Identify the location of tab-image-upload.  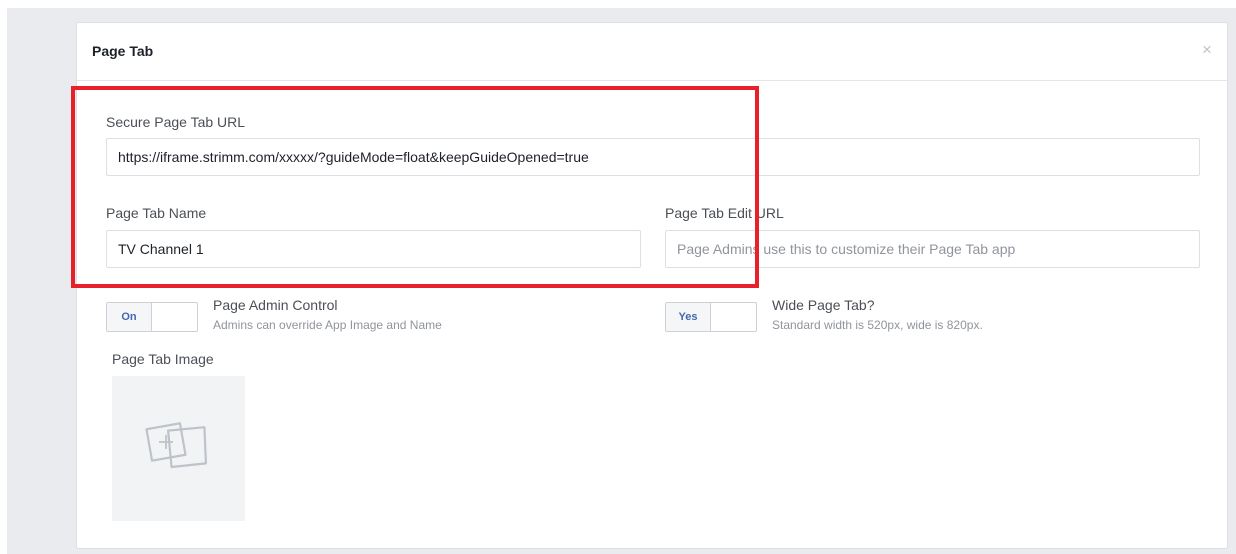
(178, 448).